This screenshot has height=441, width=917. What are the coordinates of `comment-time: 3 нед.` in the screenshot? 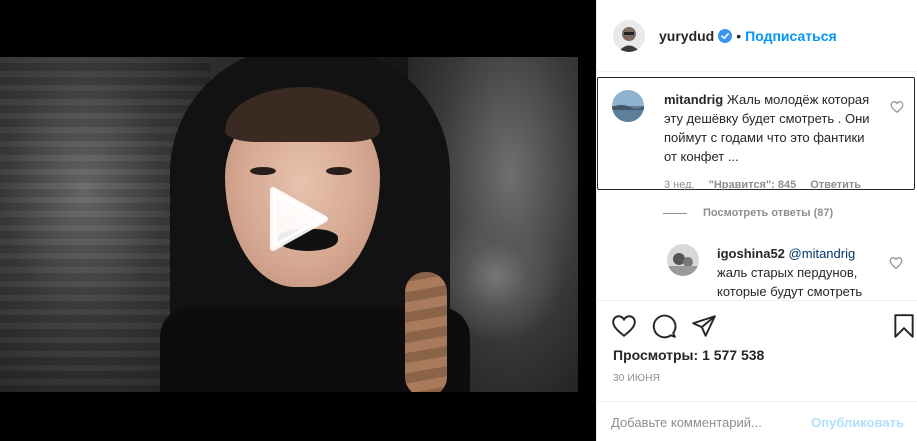 It's located at (679, 185).